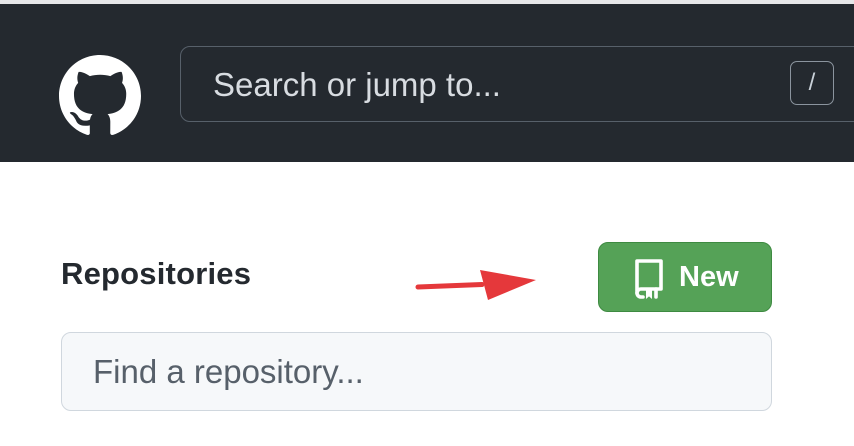 This screenshot has height=446, width=854. What do you see at coordinates (475, 285) in the screenshot?
I see `red-arrow-icon` at bounding box center [475, 285].